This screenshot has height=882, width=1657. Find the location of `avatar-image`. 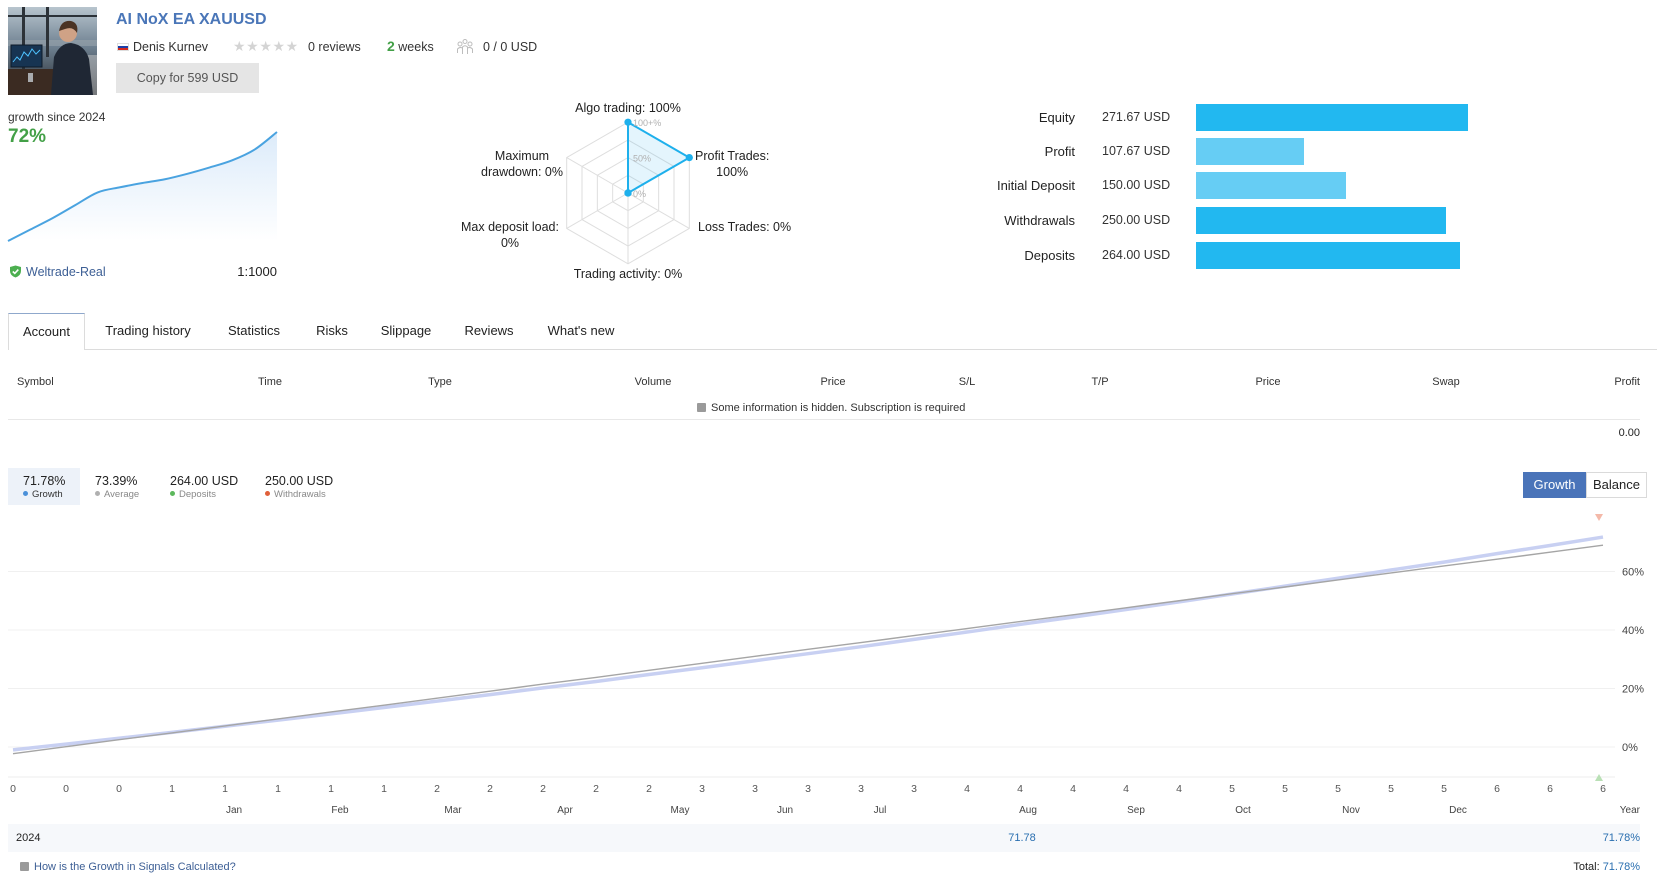

avatar-image is located at coordinates (52, 51).